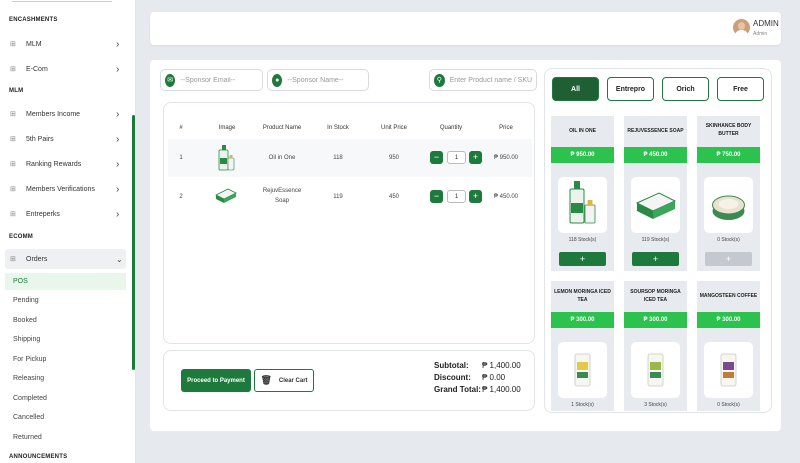  I want to click on product-card-price: ₱ 950.00, so click(582, 155).